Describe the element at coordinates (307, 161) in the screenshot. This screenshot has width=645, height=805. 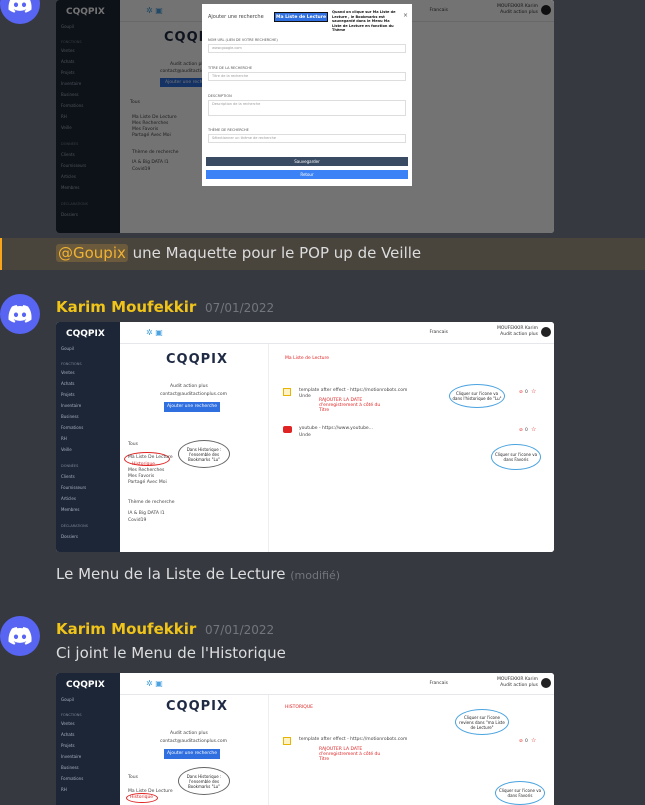
I see `save-button: Sauvegarder` at that location.